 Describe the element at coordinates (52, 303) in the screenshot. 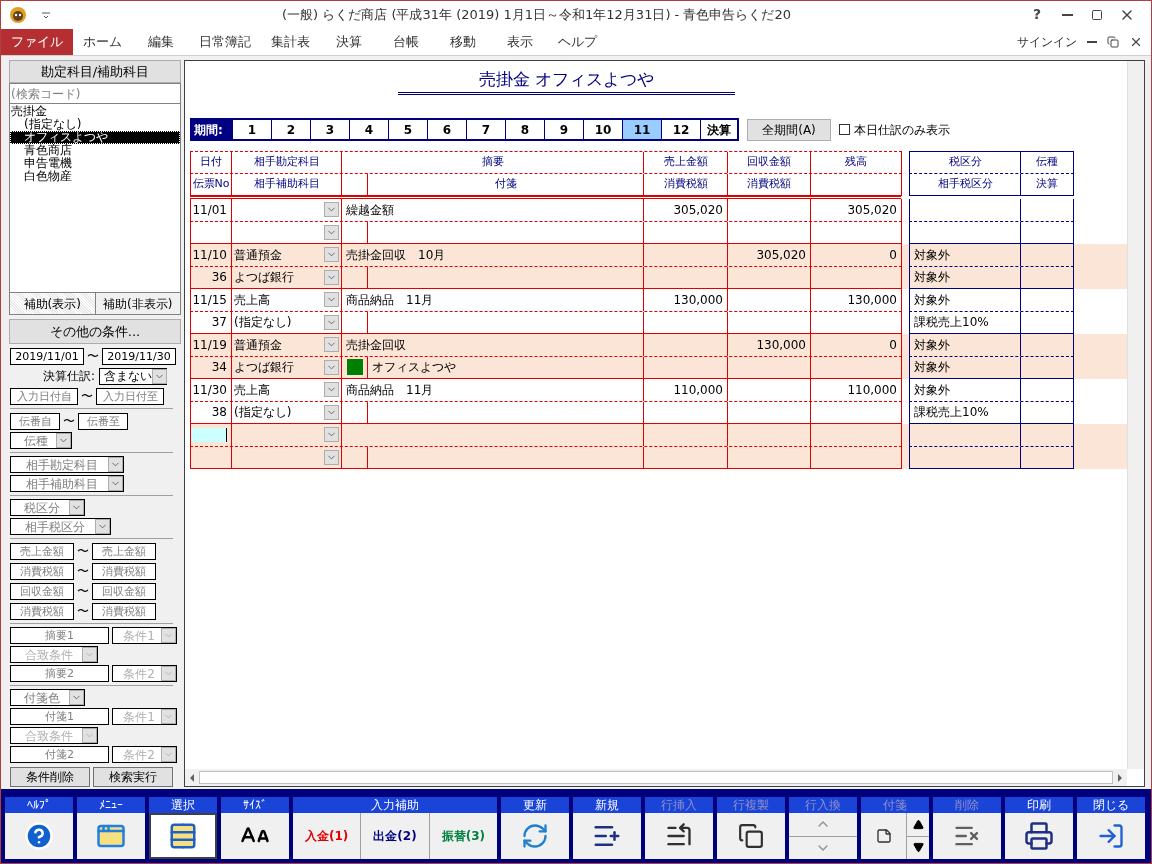

I see `sub-tab: 補助(表示)` at that location.